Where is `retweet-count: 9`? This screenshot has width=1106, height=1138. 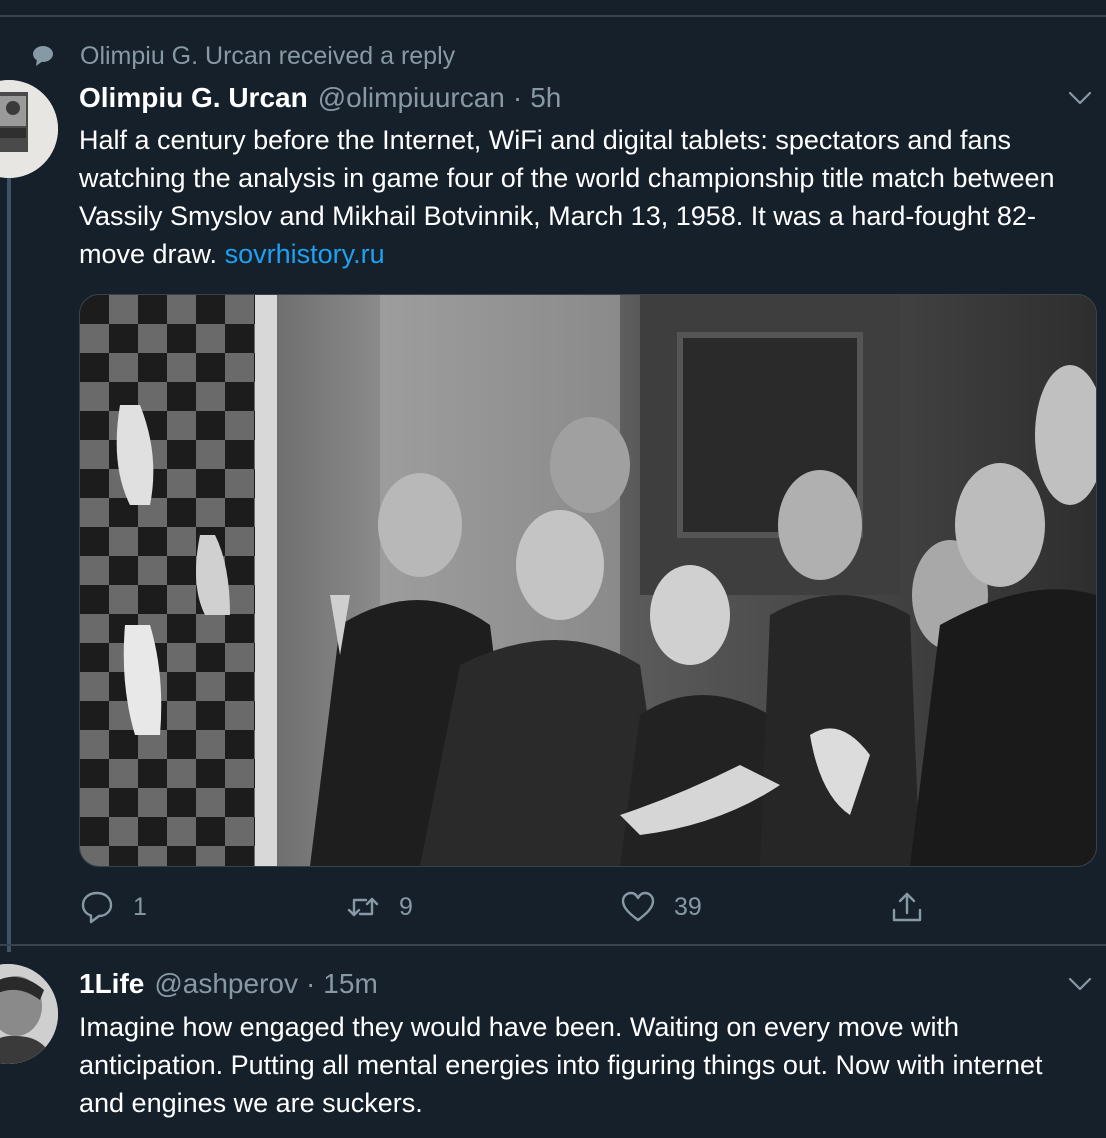 retweet-count: 9 is located at coordinates (406, 906).